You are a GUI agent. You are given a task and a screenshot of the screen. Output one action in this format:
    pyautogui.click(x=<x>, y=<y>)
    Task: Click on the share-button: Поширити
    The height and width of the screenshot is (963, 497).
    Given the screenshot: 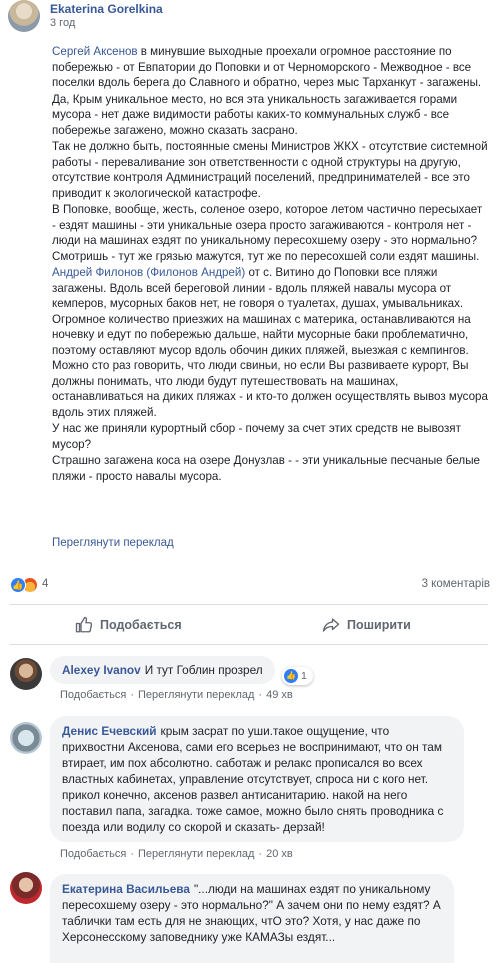 What is the action you would take?
    pyautogui.click(x=366, y=625)
    